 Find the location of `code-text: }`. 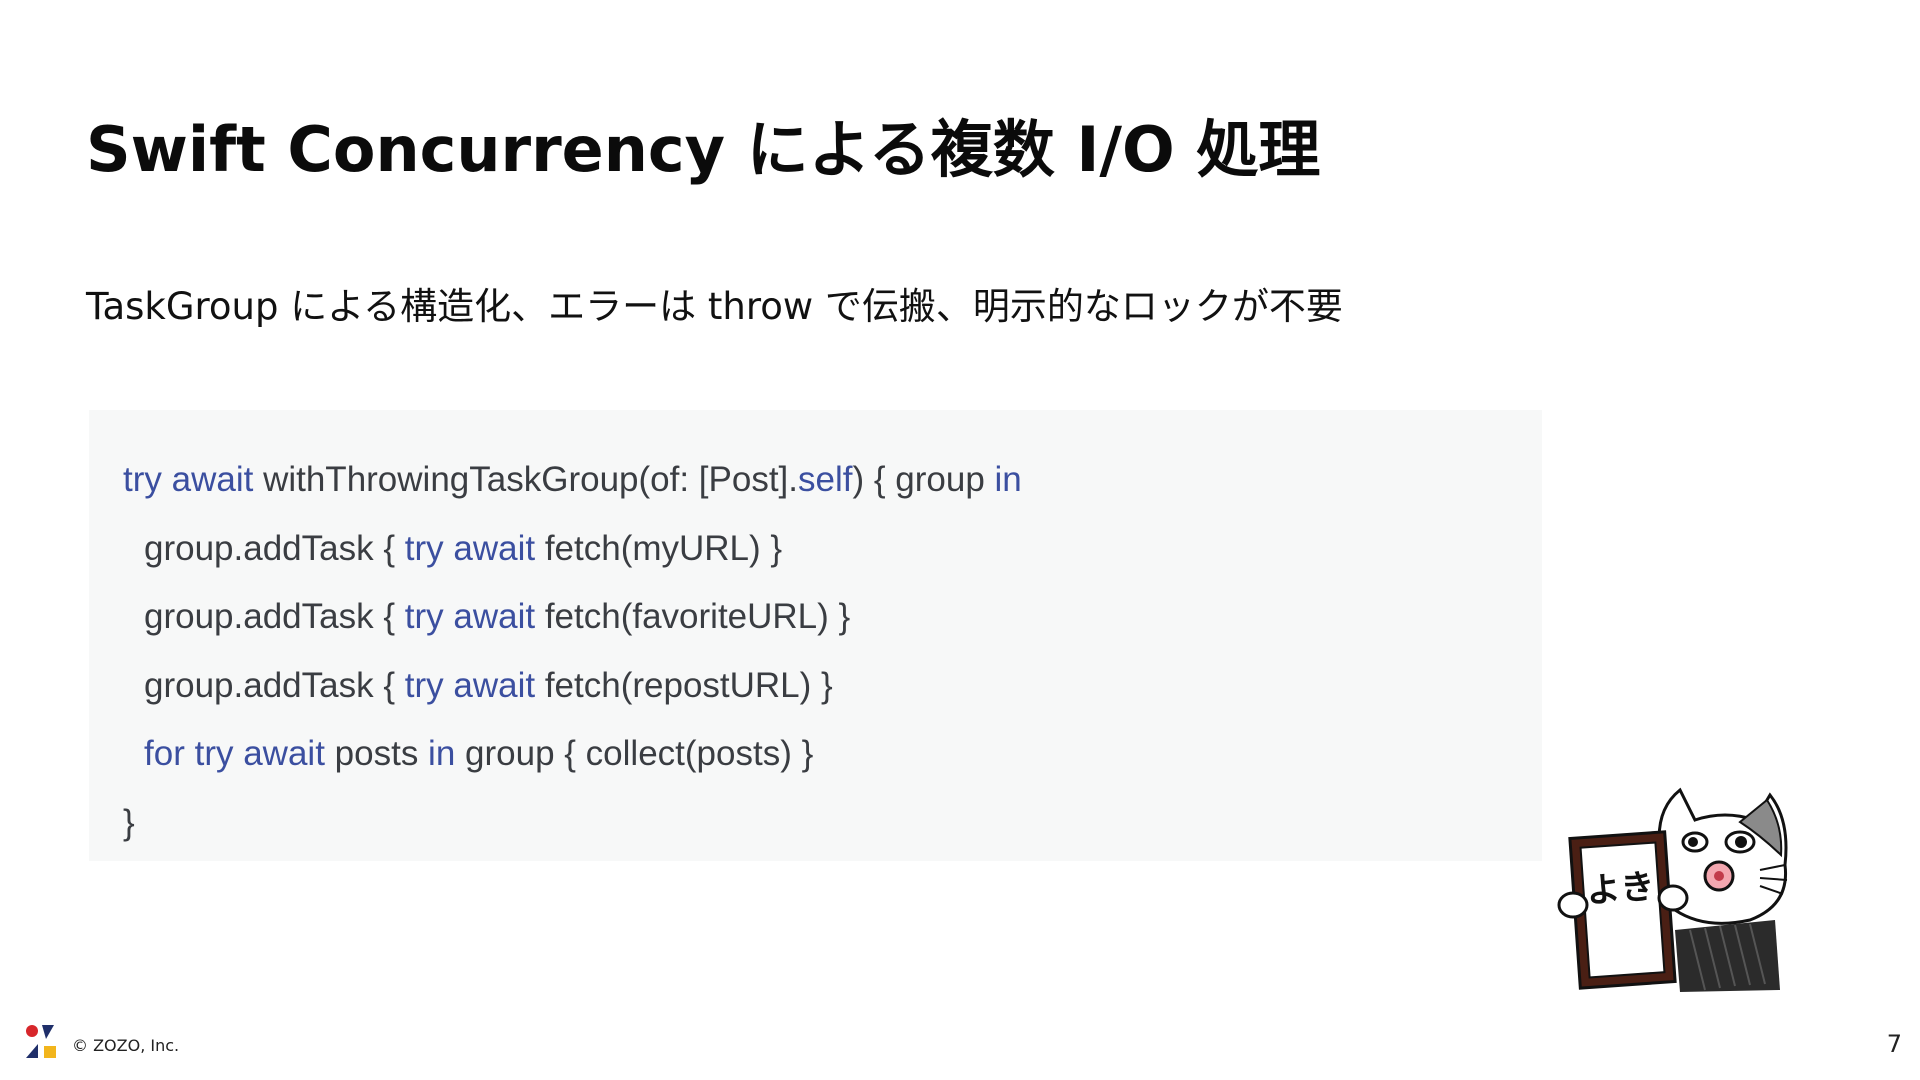

code-text: } is located at coordinates (129, 822).